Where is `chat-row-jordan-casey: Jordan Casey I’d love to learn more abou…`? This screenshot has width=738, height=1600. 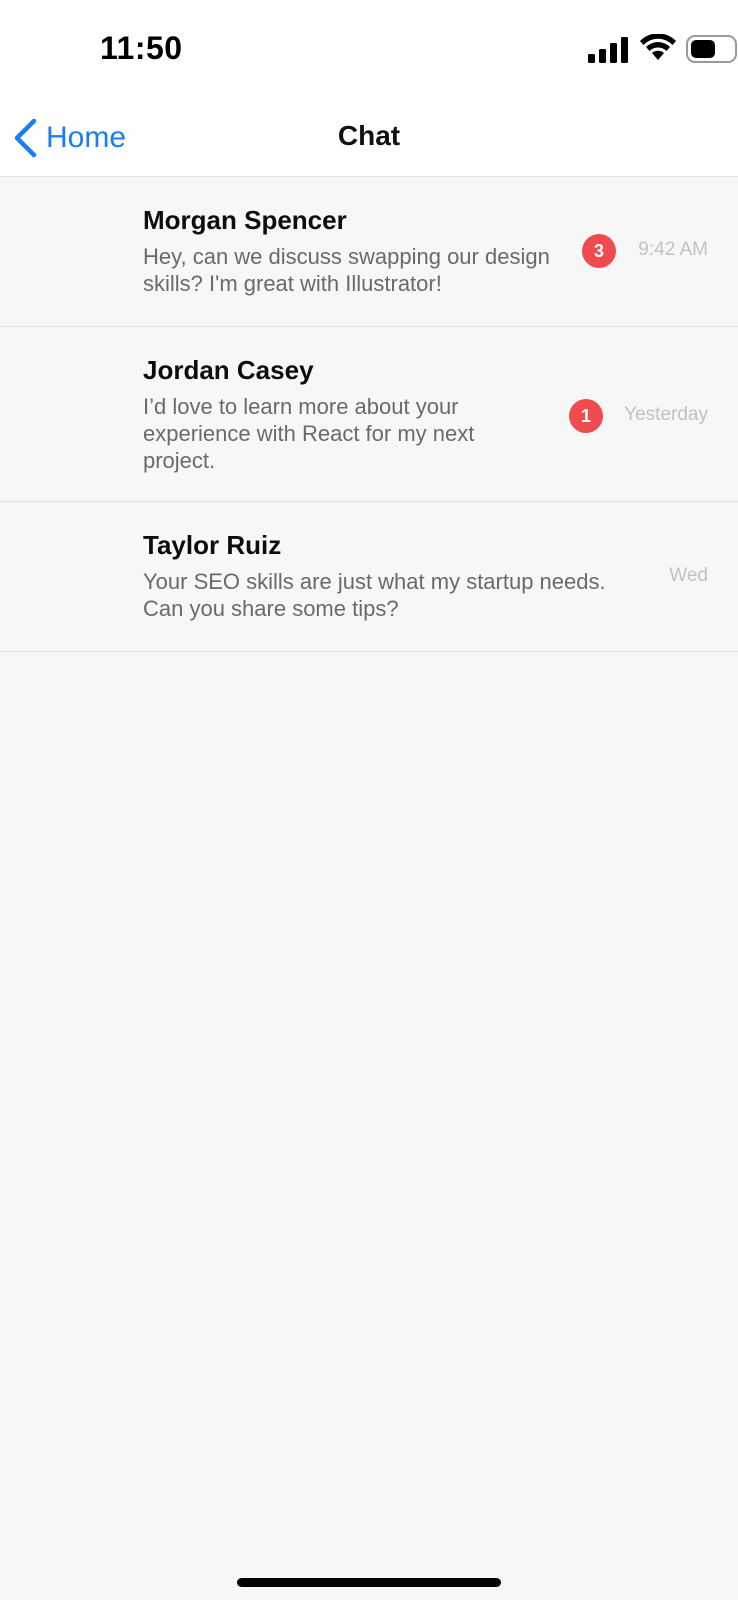
chat-row-jordan-casey: Jordan Casey I’d love to learn more abou… is located at coordinates (369, 414).